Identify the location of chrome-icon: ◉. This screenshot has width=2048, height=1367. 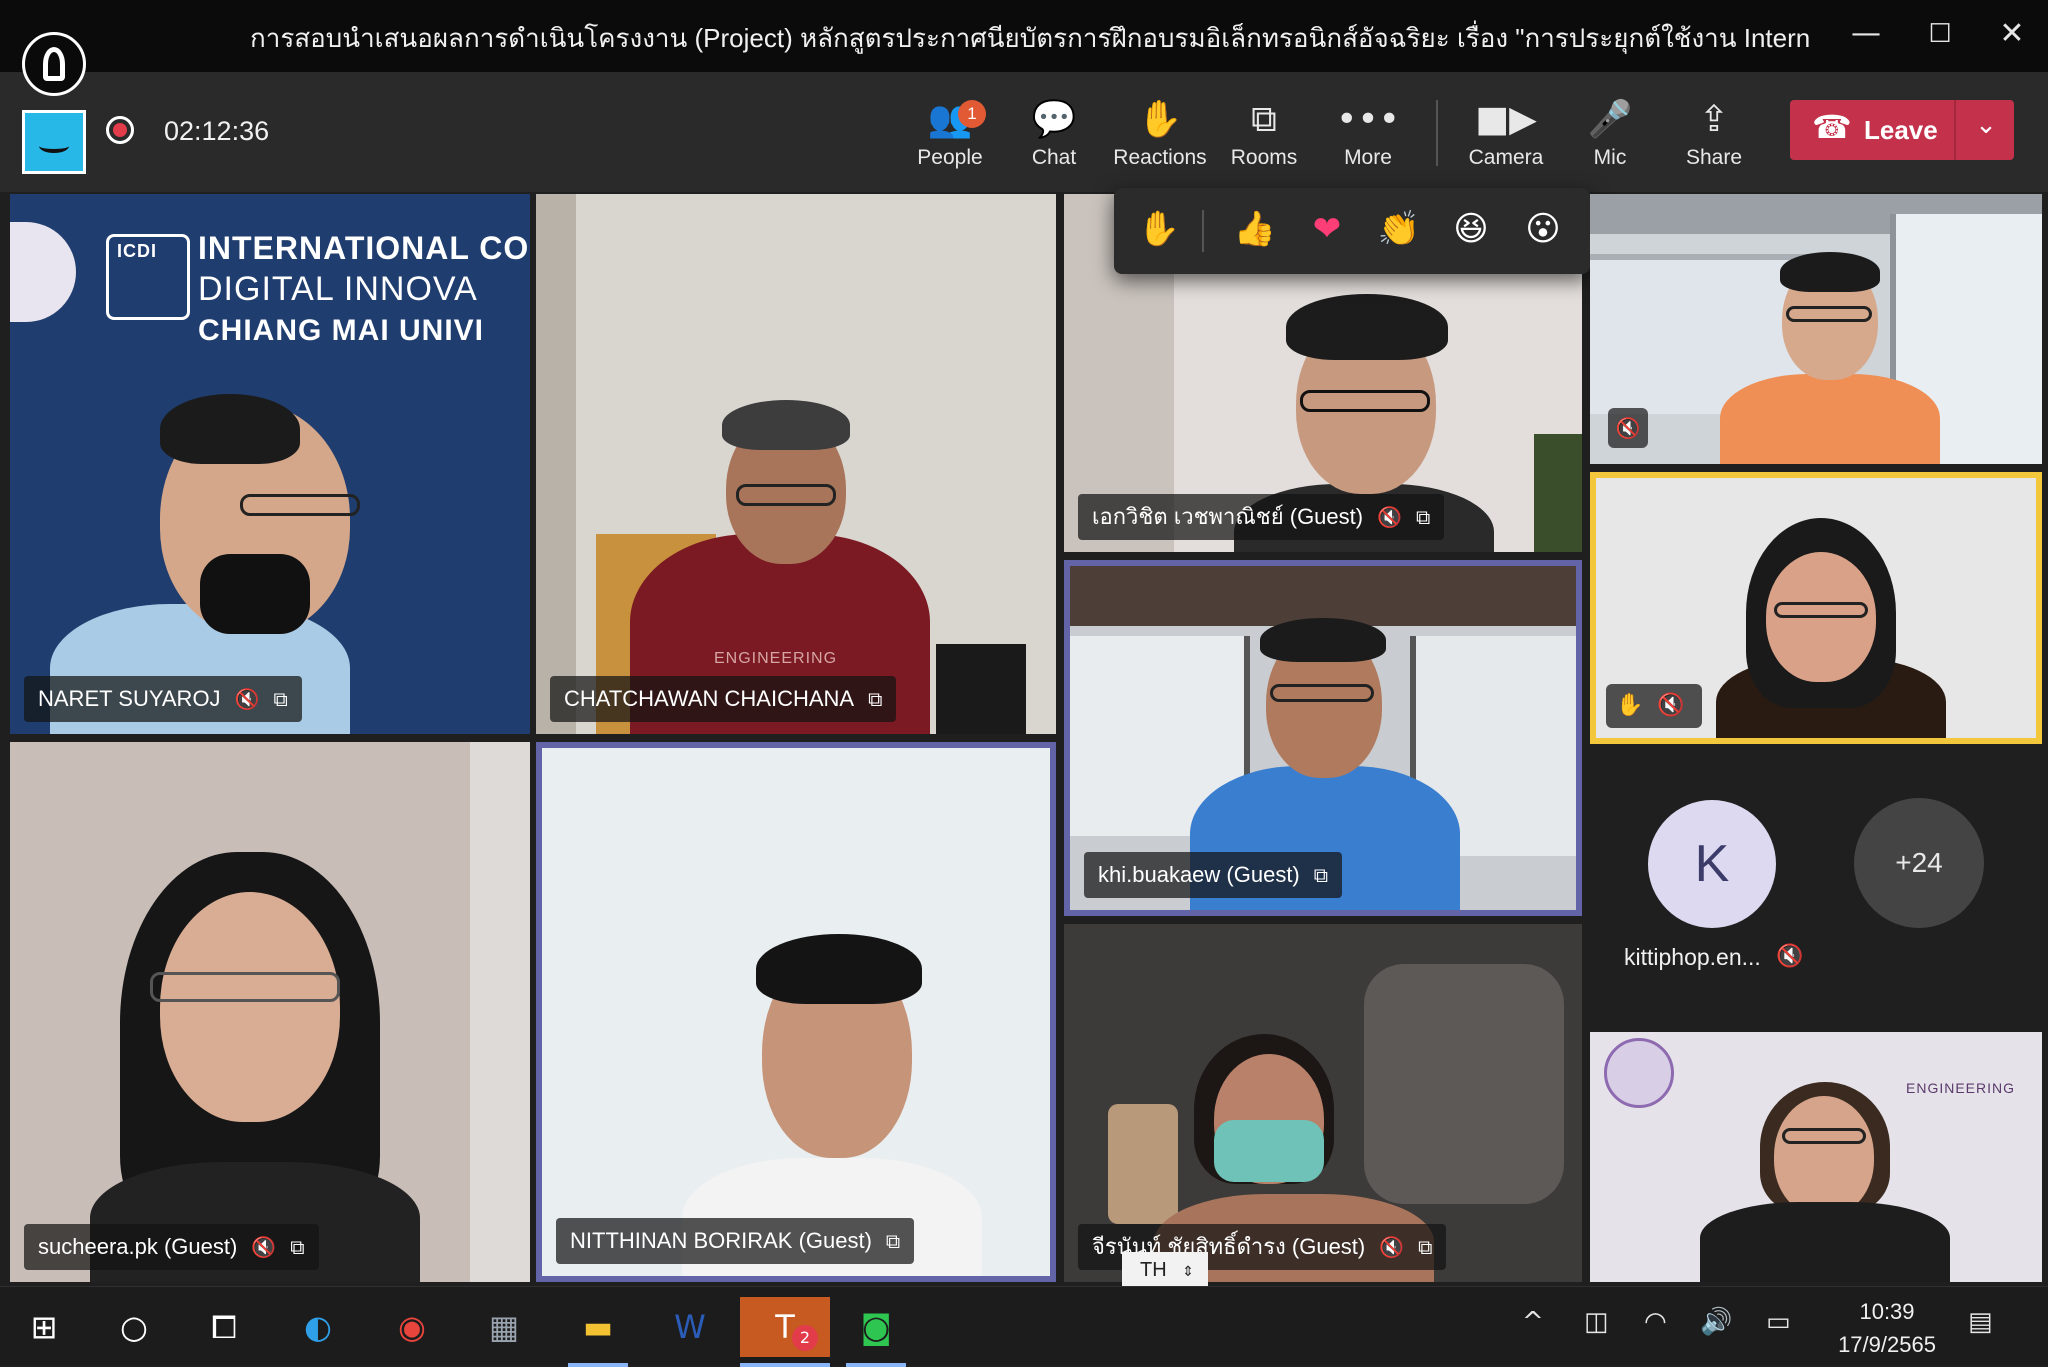
(412, 1327).